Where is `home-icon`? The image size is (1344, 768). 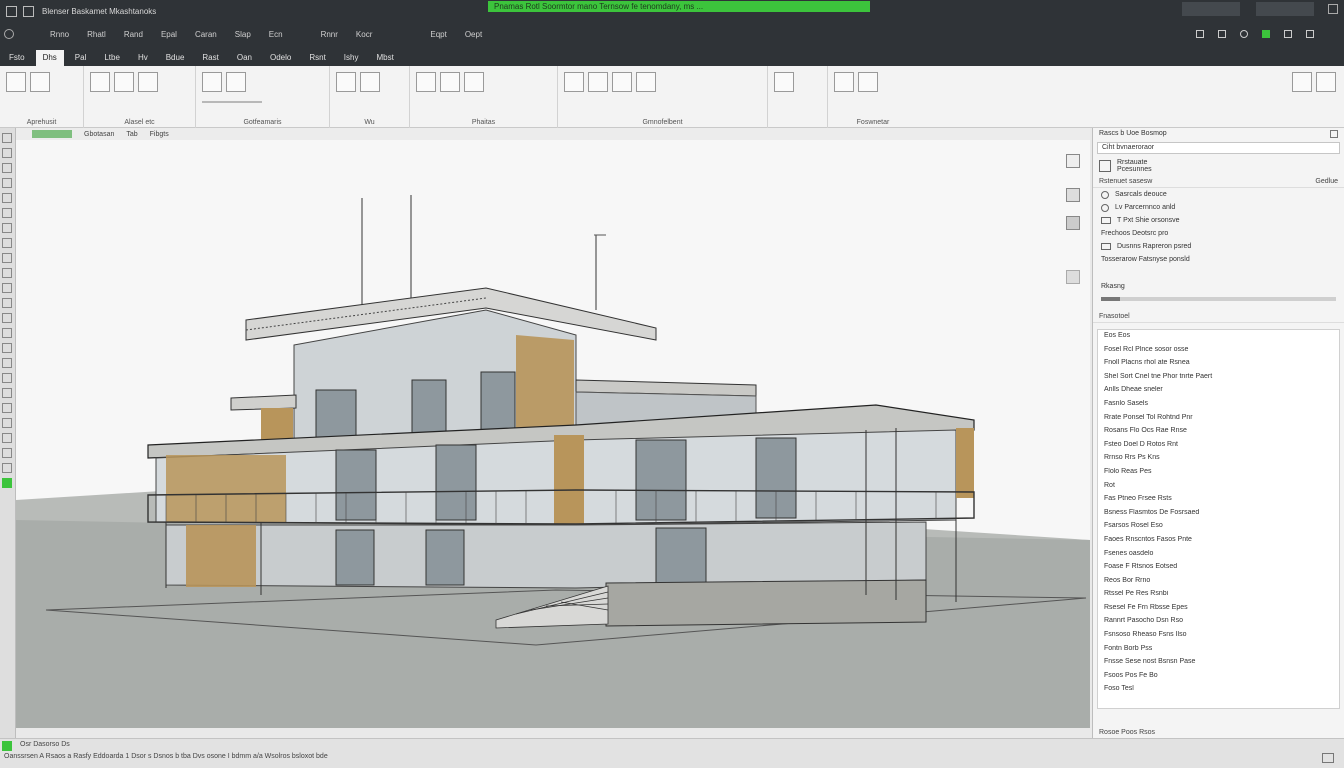 home-icon is located at coordinates (9, 34).